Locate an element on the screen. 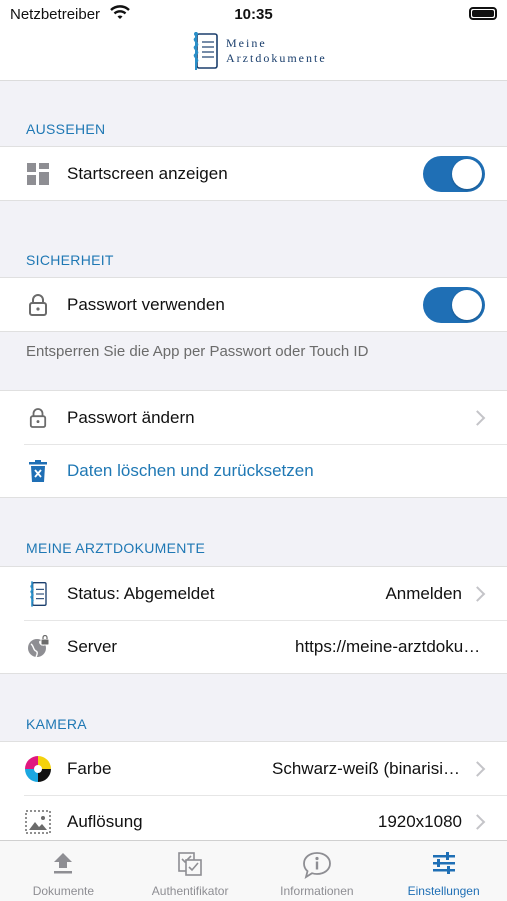 This screenshot has width=507, height=901. tab-bar: Dokumente Authentifikator Informationen is located at coordinates (253, 870).